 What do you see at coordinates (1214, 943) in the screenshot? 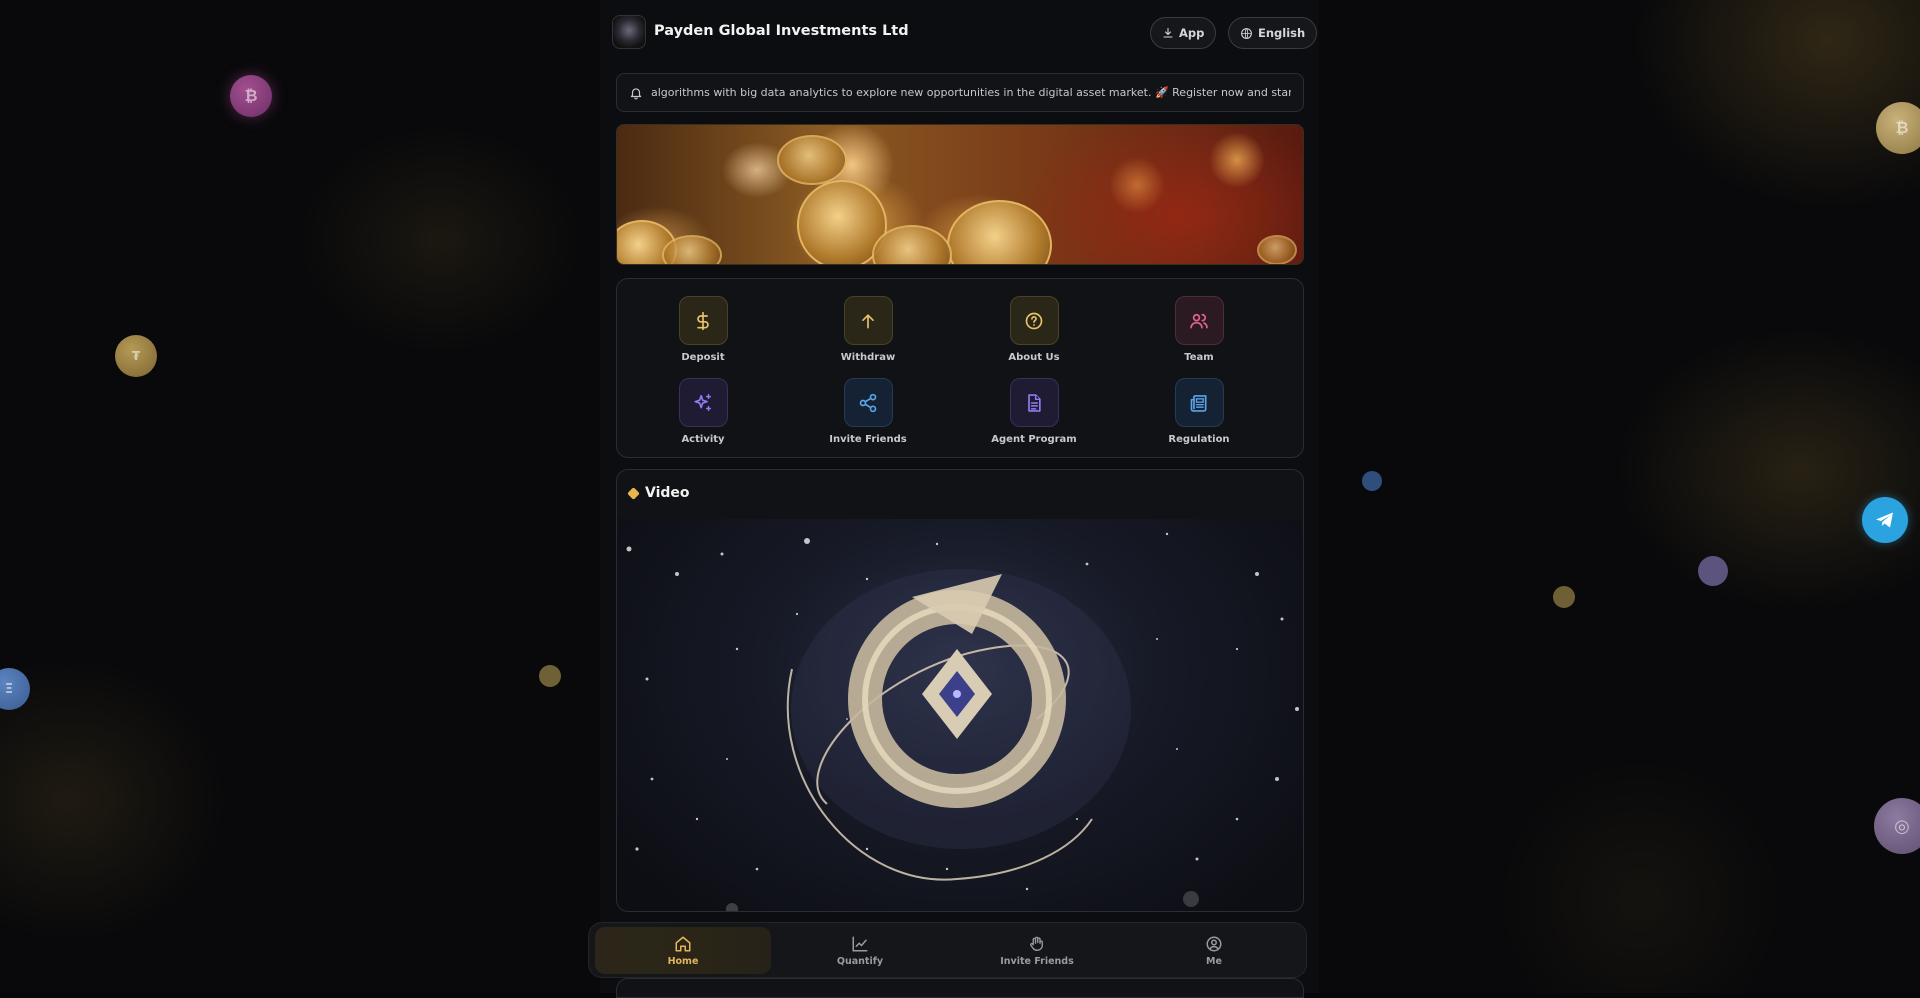
I see `user-circle-icon` at bounding box center [1214, 943].